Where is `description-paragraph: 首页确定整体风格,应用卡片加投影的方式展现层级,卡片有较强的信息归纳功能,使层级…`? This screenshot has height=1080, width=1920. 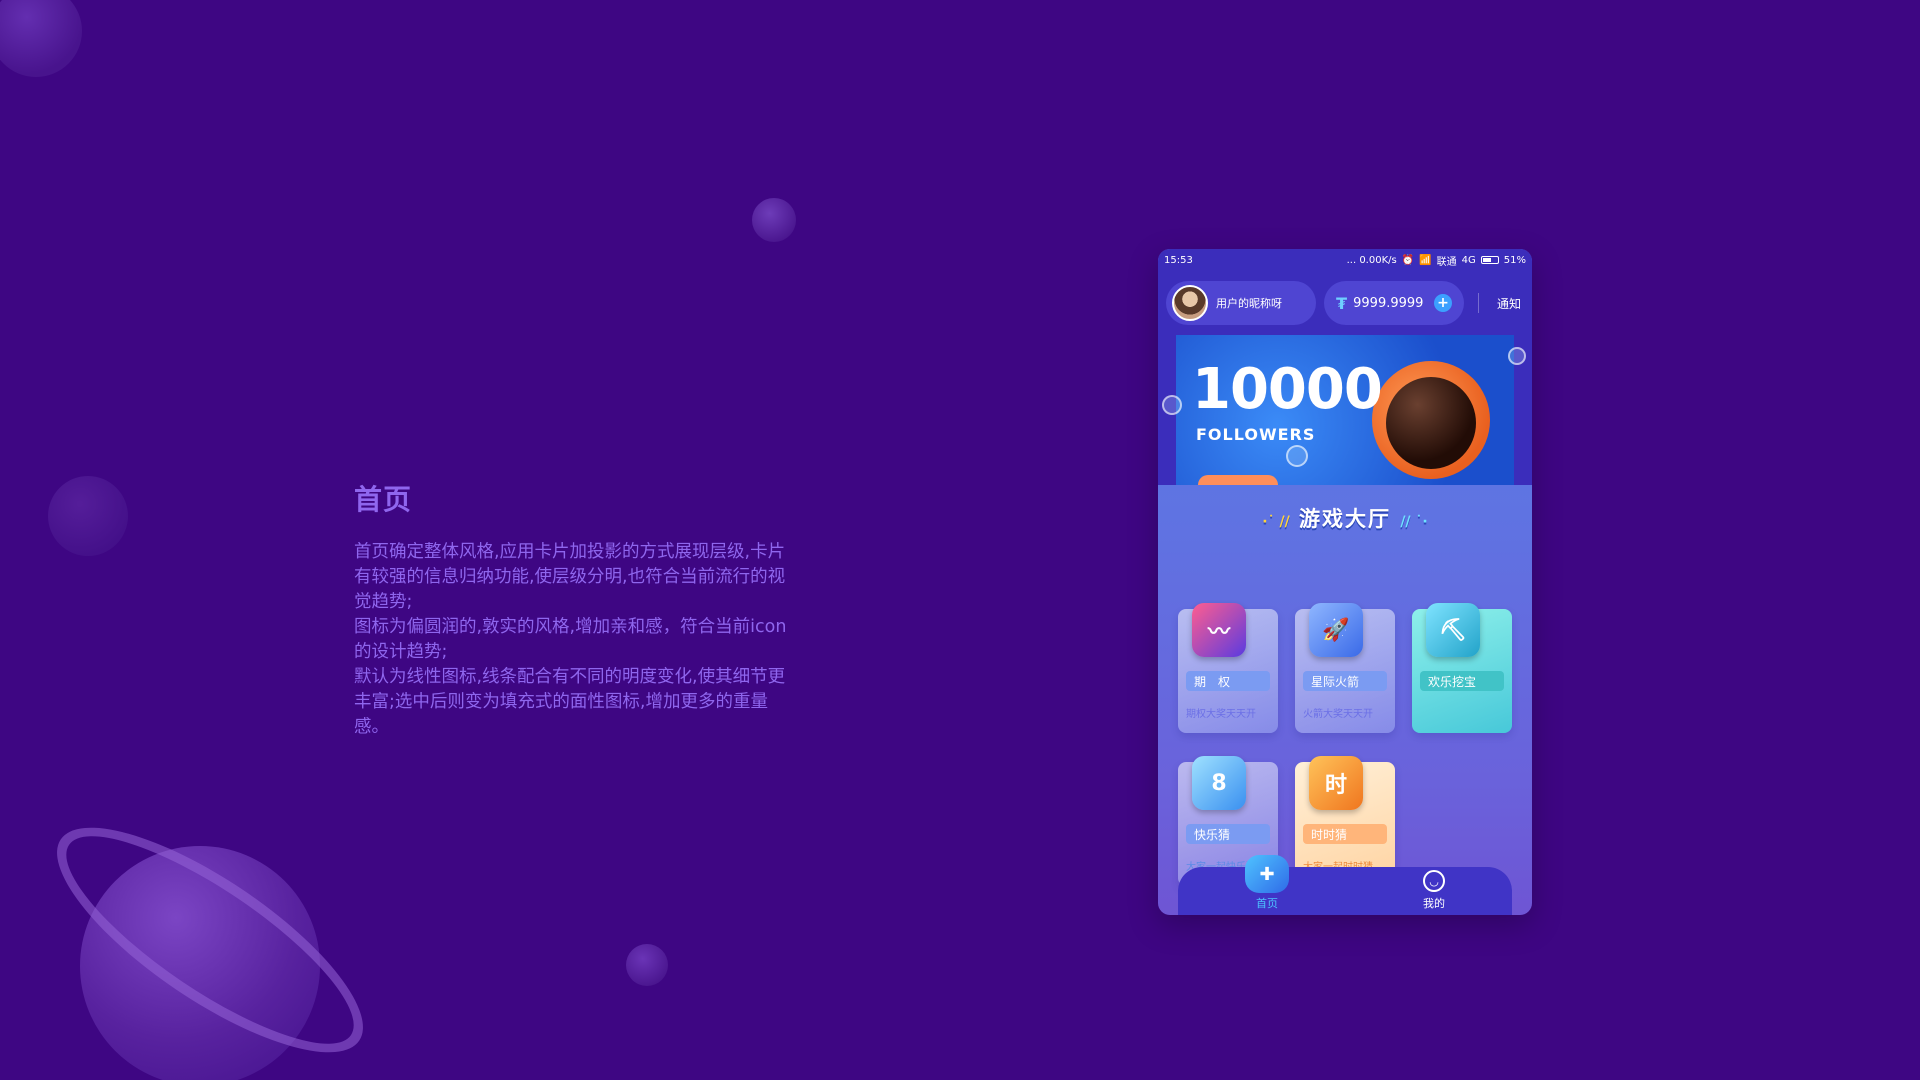 description-paragraph: 首页确定整体风格,应用卡片加投影的方式展现层级,卡片有较强的信息归纳功能,使层级… is located at coordinates (570, 577).